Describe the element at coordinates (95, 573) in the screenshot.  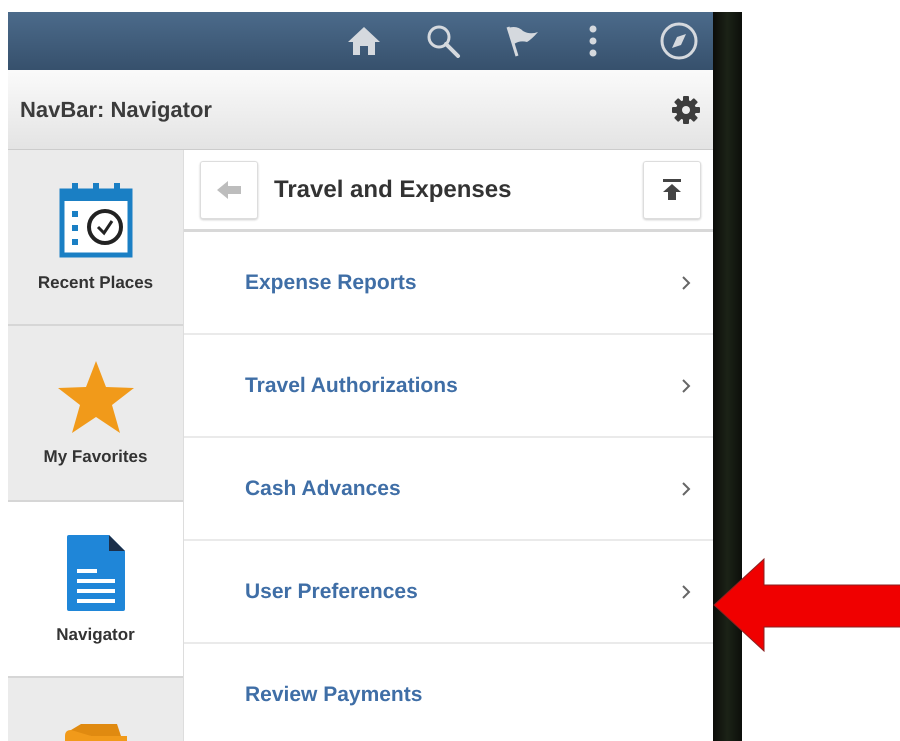
I see `document-icon` at that location.